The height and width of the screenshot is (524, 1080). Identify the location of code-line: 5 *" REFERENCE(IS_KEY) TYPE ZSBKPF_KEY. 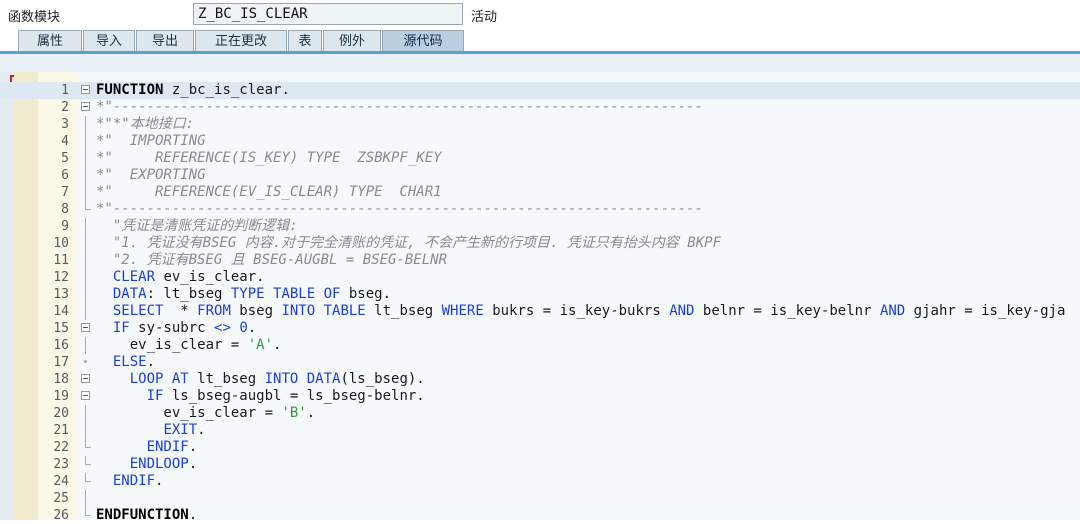
(540, 158).